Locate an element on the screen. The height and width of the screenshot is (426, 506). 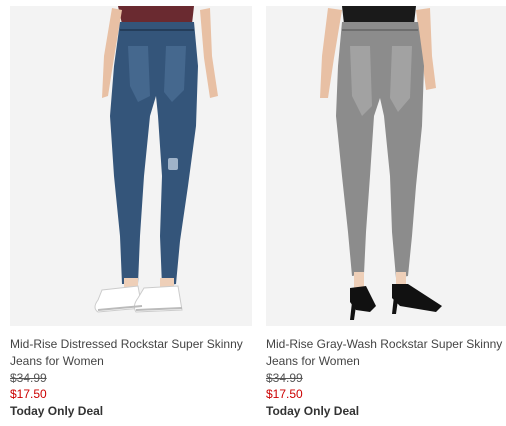
product-name-line-1: Mid-Rise Gray-Wash Rockstar Super Skinny is located at coordinates (385, 344).